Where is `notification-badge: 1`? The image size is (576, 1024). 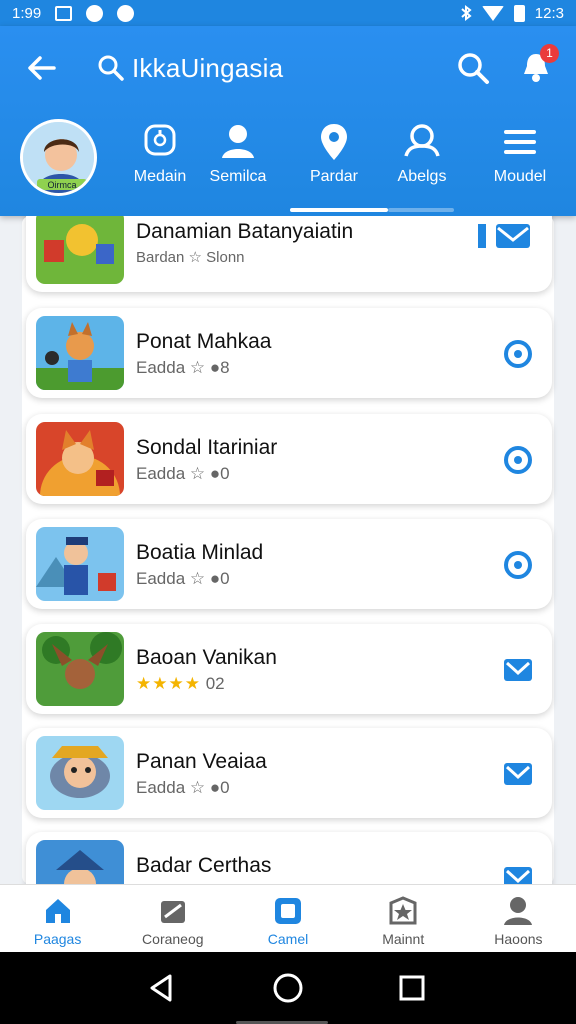 notification-badge: 1 is located at coordinates (549, 53).